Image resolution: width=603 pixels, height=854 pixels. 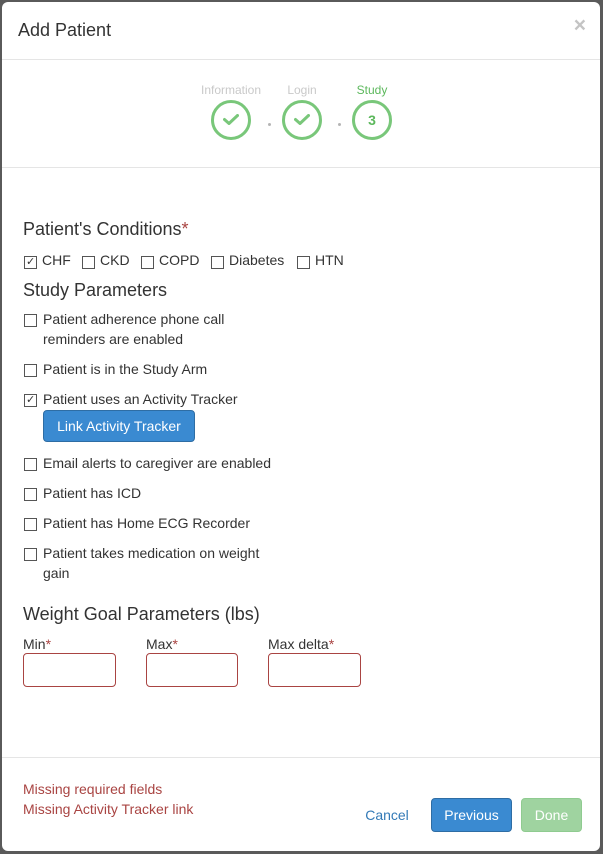 What do you see at coordinates (471, 815) in the screenshot?
I see `previous-button: Previous` at bounding box center [471, 815].